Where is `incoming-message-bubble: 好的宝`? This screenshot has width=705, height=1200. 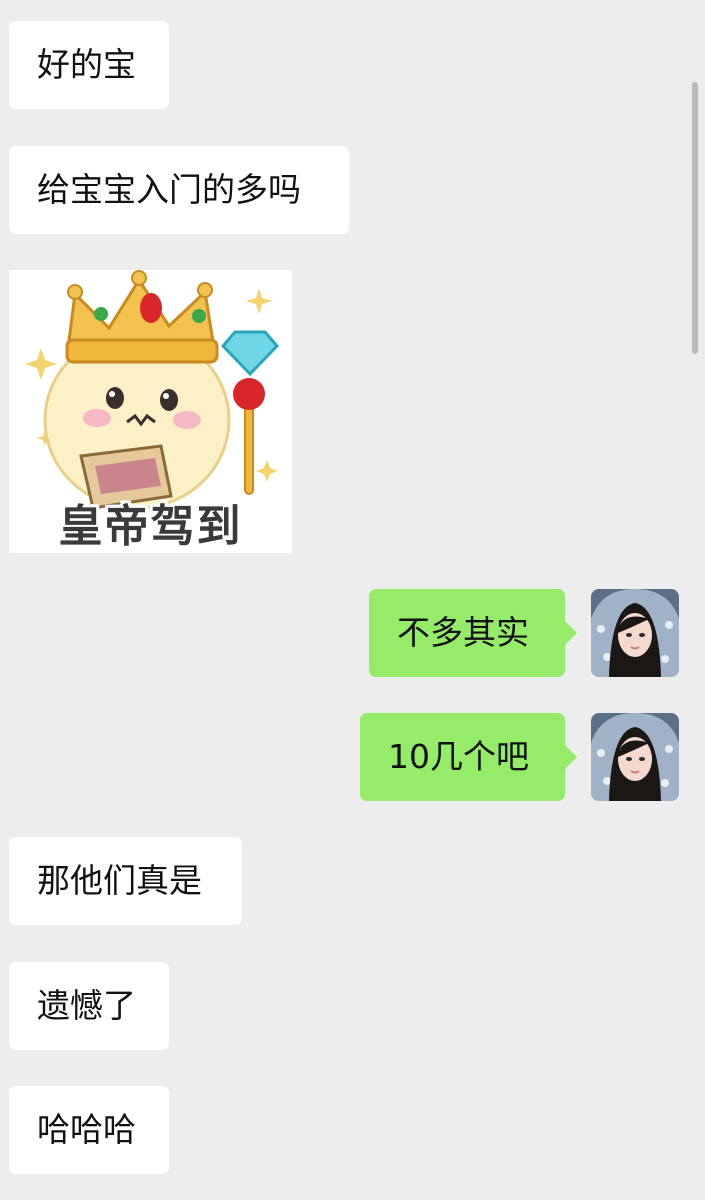
incoming-message-bubble: 好的宝 is located at coordinates (89, 65).